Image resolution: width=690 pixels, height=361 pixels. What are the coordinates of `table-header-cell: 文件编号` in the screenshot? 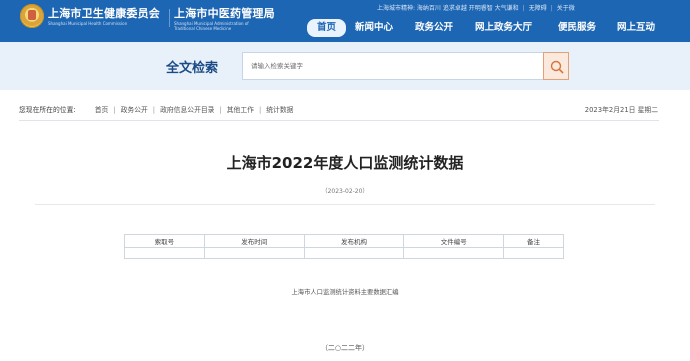 It's located at (454, 241).